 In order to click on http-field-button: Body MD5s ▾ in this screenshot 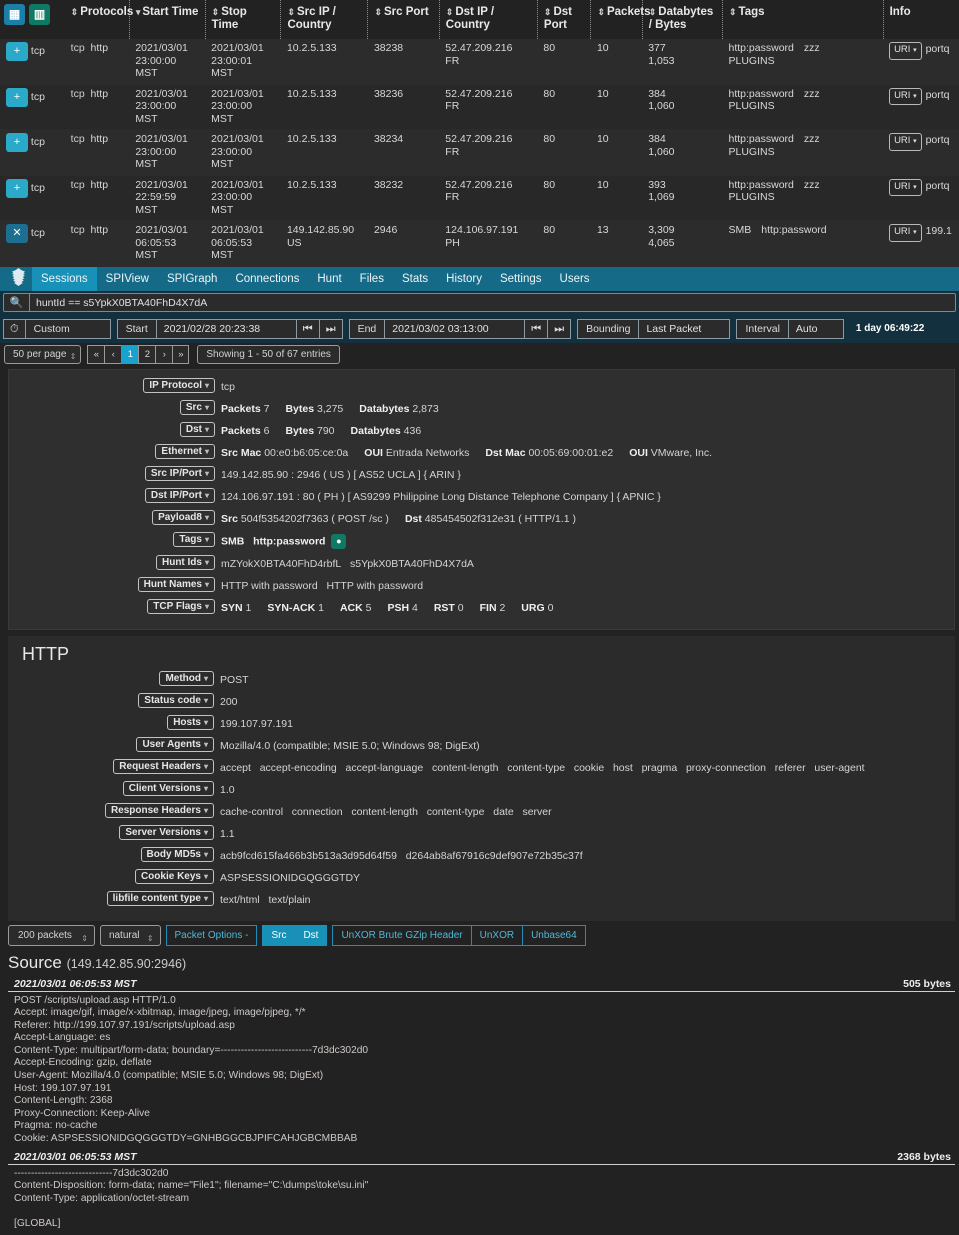, I will do `click(177, 854)`.